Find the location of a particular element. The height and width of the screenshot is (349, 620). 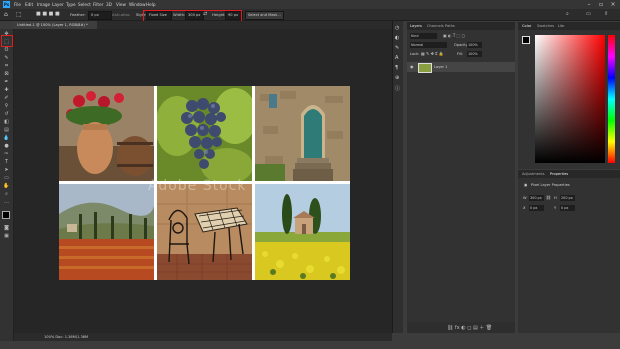

foreground-swatch is located at coordinates (526, 40).